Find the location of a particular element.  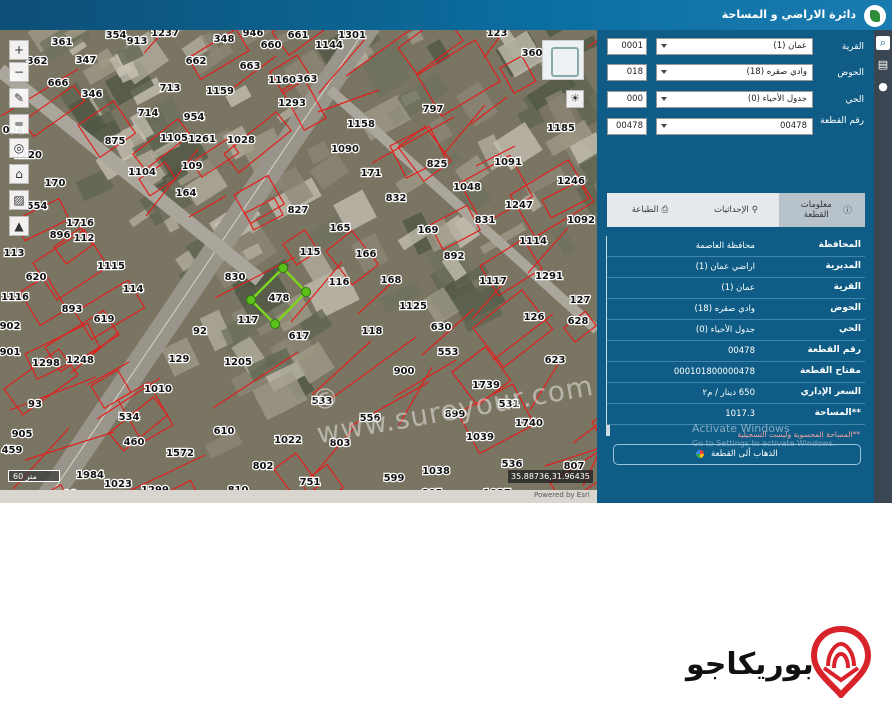

search-field-row: 000 جدول الأحياء (0) الحي is located at coordinates (735, 100).